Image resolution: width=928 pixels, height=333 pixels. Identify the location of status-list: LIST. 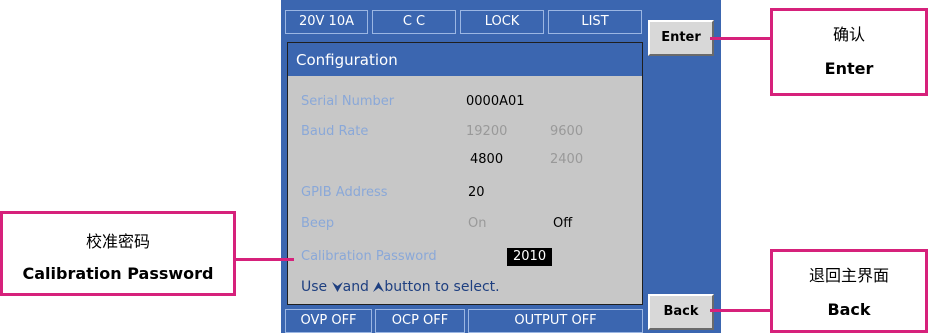
(595, 22).